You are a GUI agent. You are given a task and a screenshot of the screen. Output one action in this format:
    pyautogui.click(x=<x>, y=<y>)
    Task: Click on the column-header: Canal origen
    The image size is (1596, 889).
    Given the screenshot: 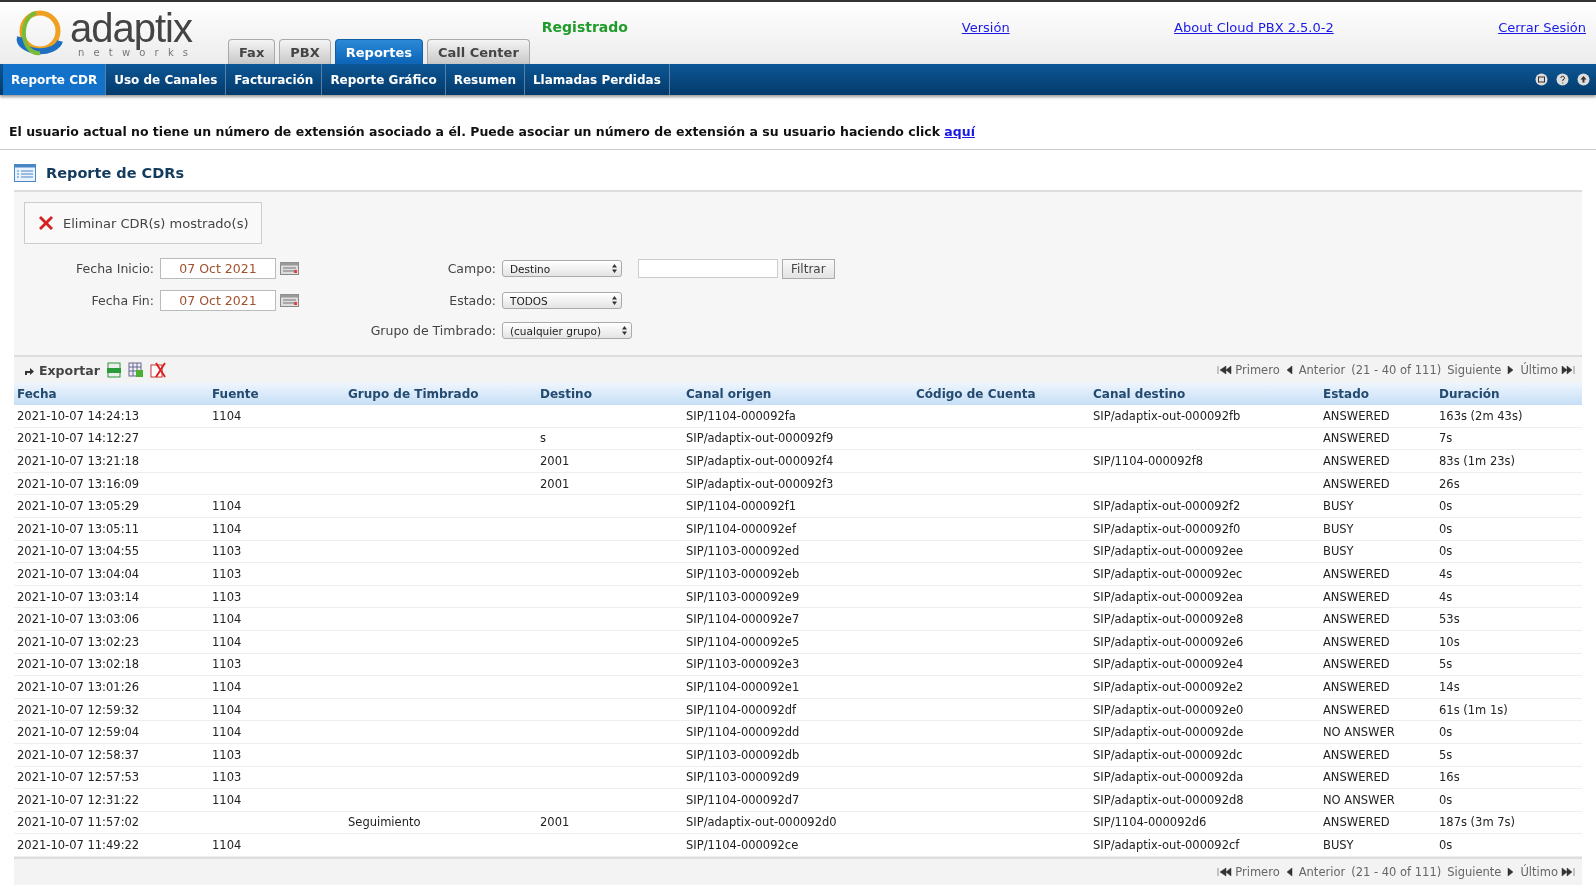 What is the action you would take?
    pyautogui.click(x=798, y=394)
    